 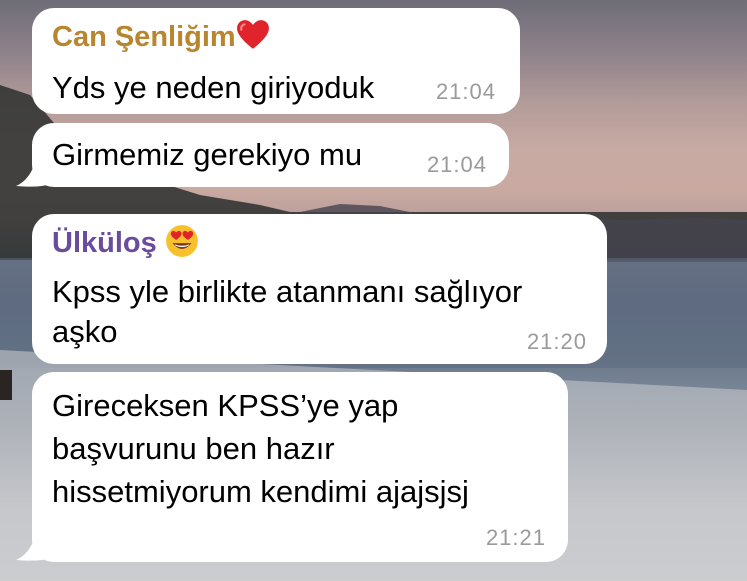 What do you see at coordinates (556, 341) in the screenshot?
I see `message-time: 21:20` at bounding box center [556, 341].